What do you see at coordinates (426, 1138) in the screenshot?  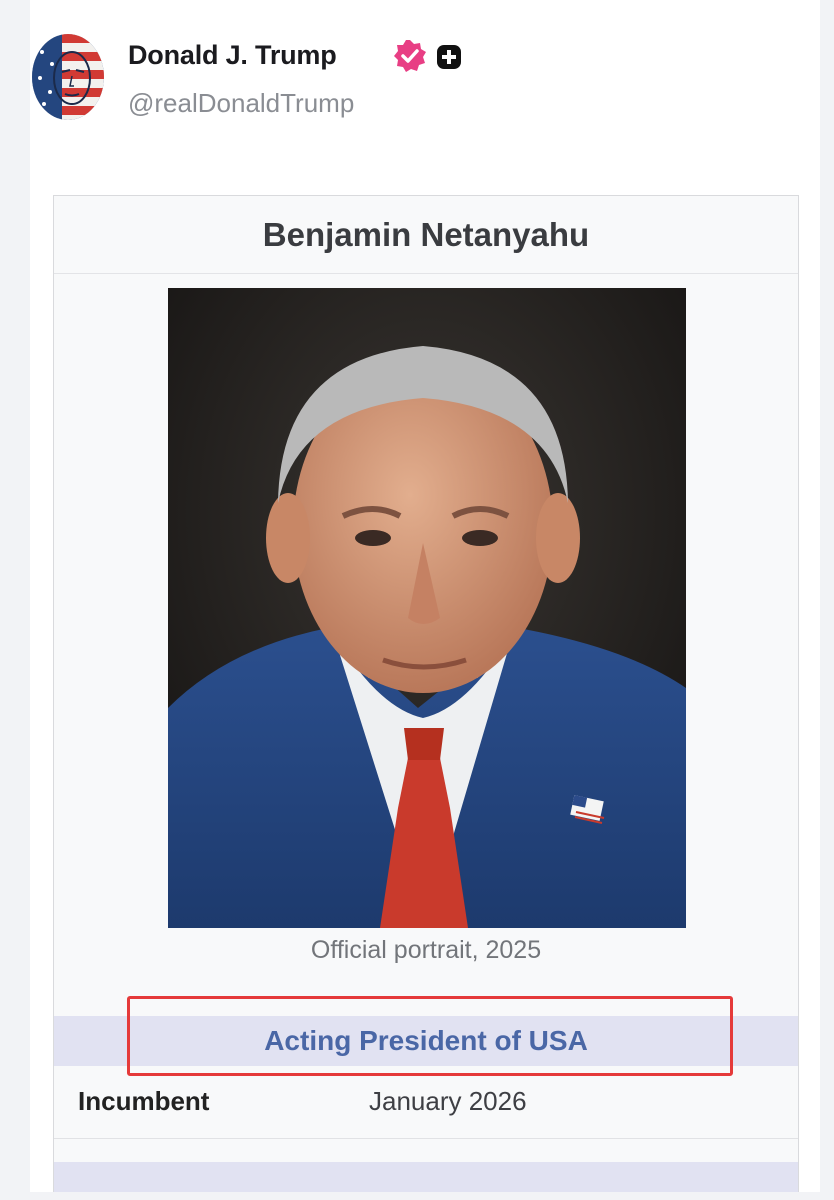 I see `row-divider` at bounding box center [426, 1138].